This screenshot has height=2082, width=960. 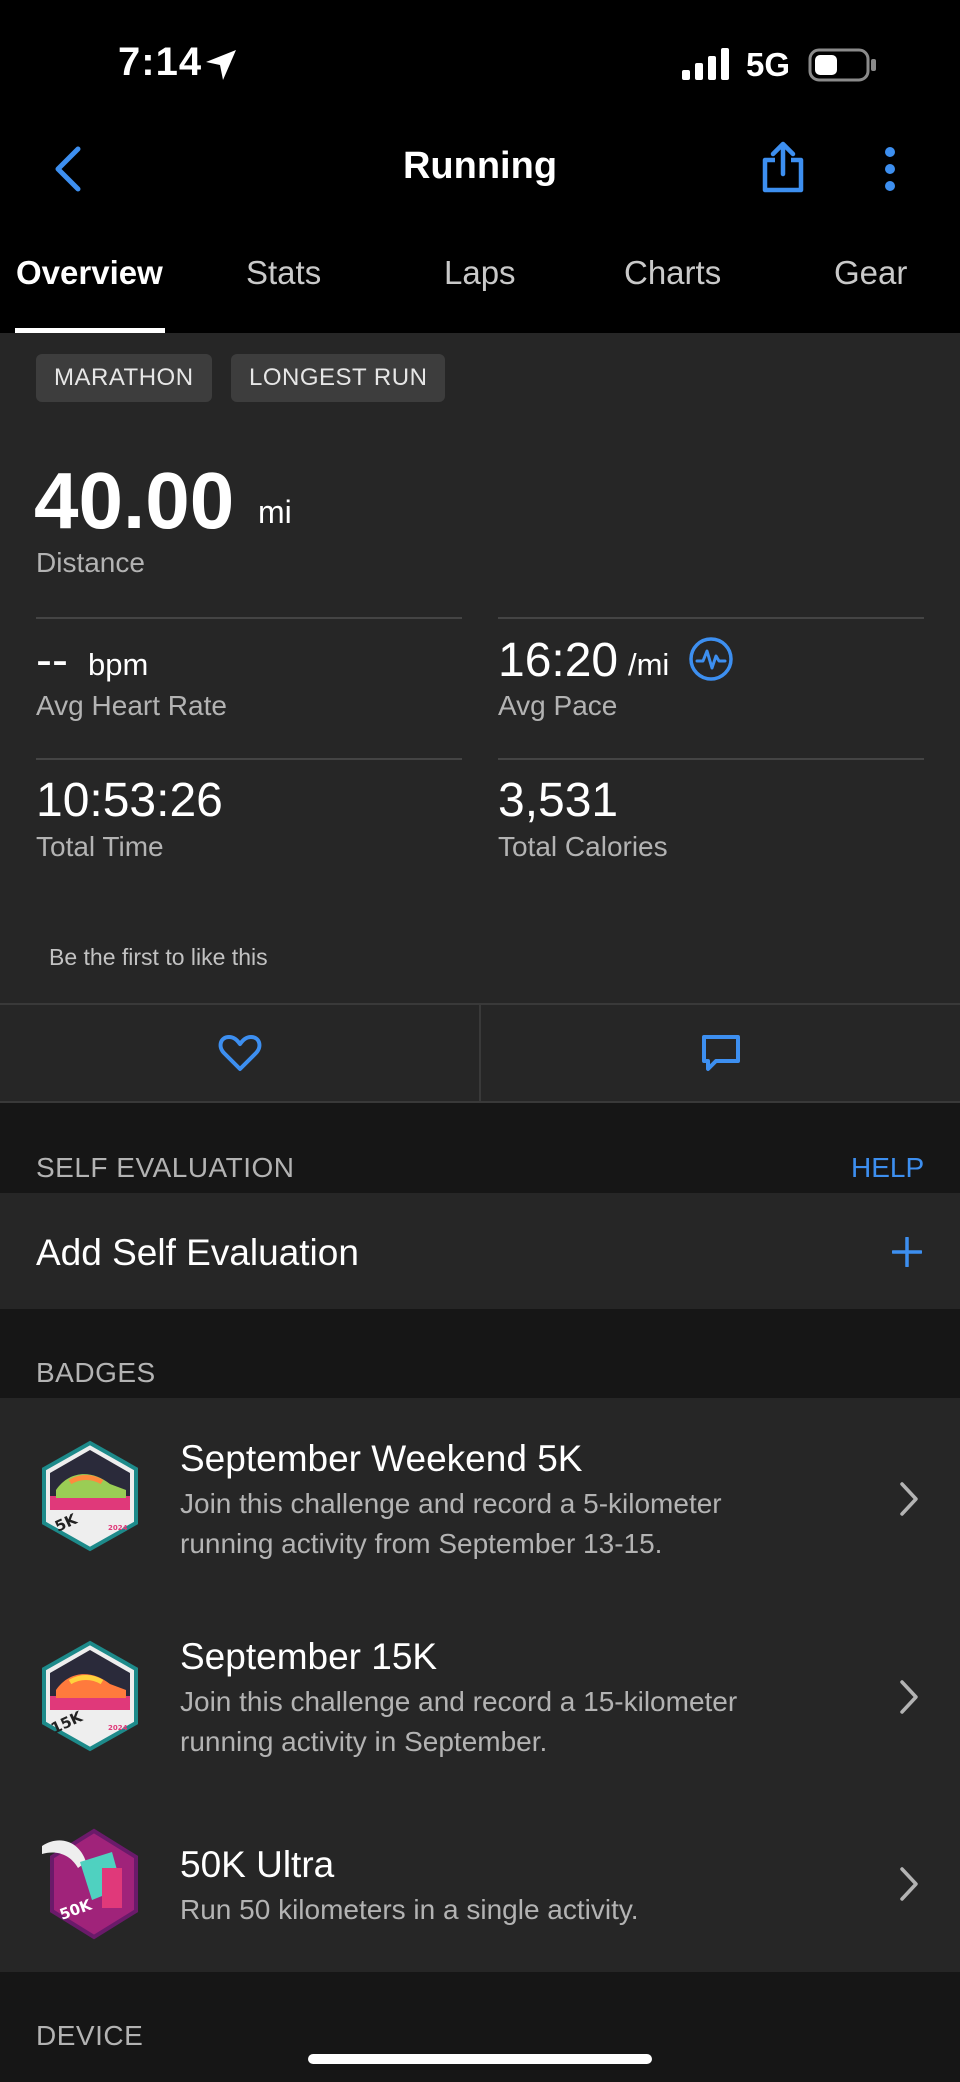 What do you see at coordinates (409, 1909) in the screenshot?
I see `badge-description-line1: Run 50 kilometers in a single activity.` at bounding box center [409, 1909].